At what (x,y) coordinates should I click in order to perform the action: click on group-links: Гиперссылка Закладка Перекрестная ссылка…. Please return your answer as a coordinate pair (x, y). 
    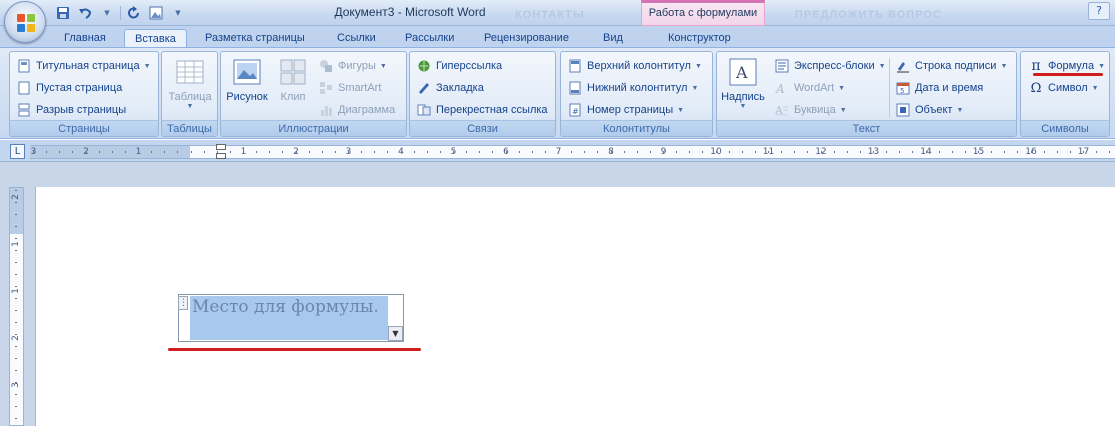
    Looking at the image, I should click on (482, 94).